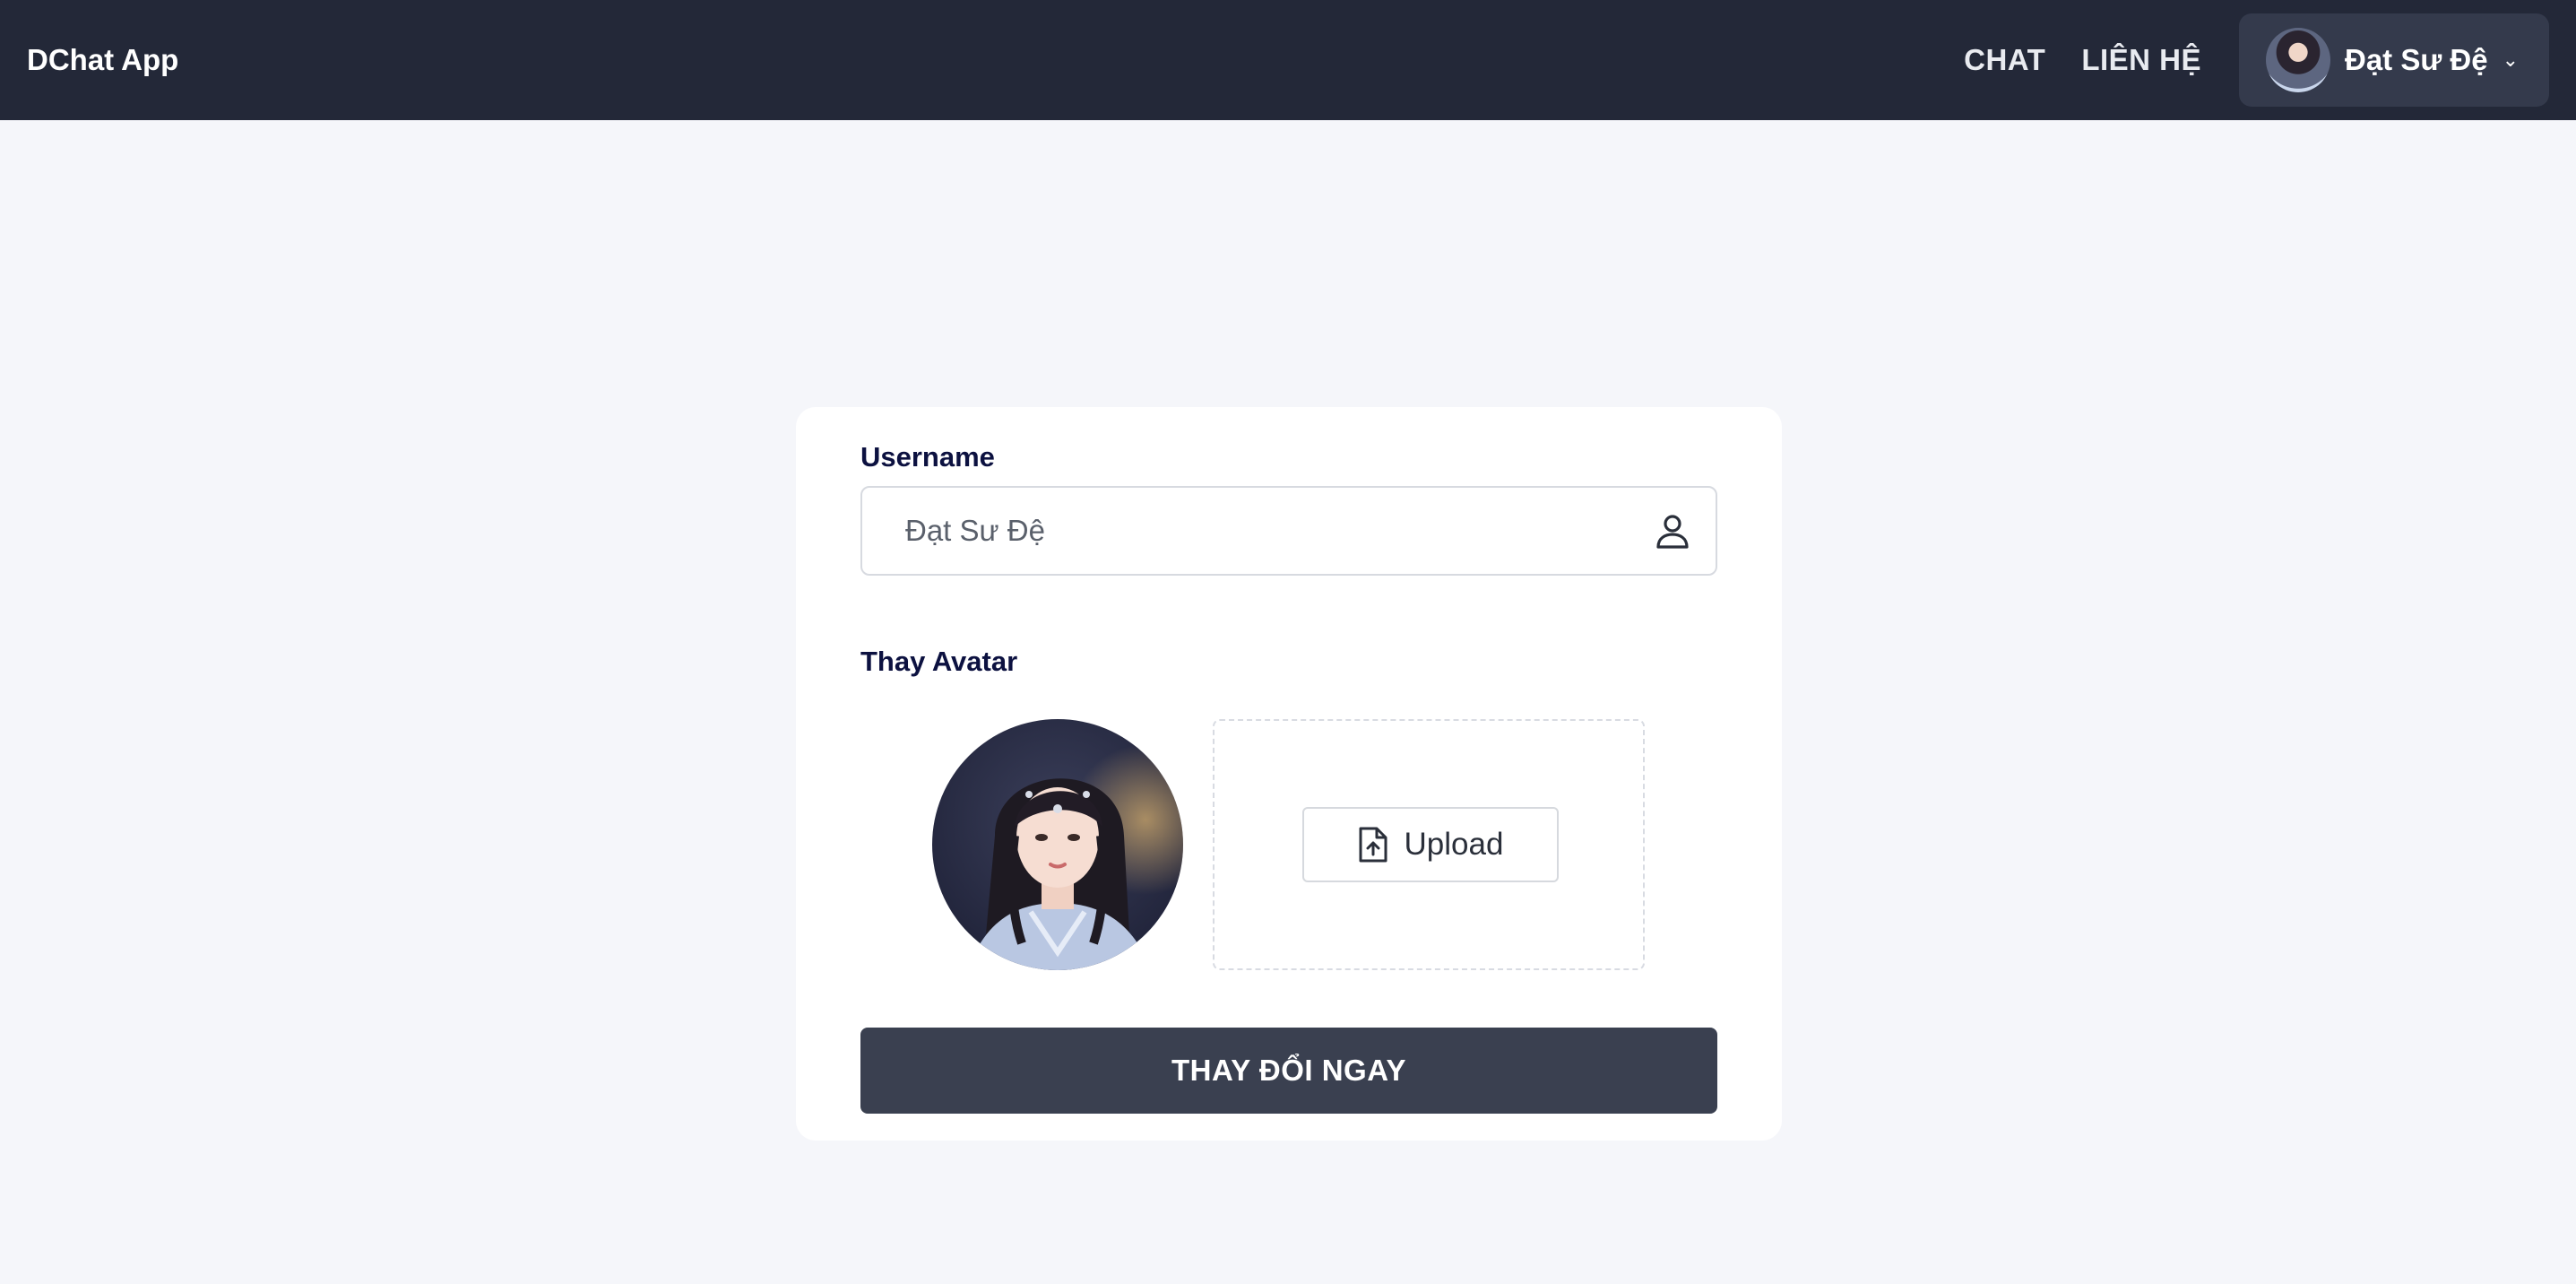 The height and width of the screenshot is (1284, 2576). I want to click on avatar-dropzone: Upload, so click(1429, 844).